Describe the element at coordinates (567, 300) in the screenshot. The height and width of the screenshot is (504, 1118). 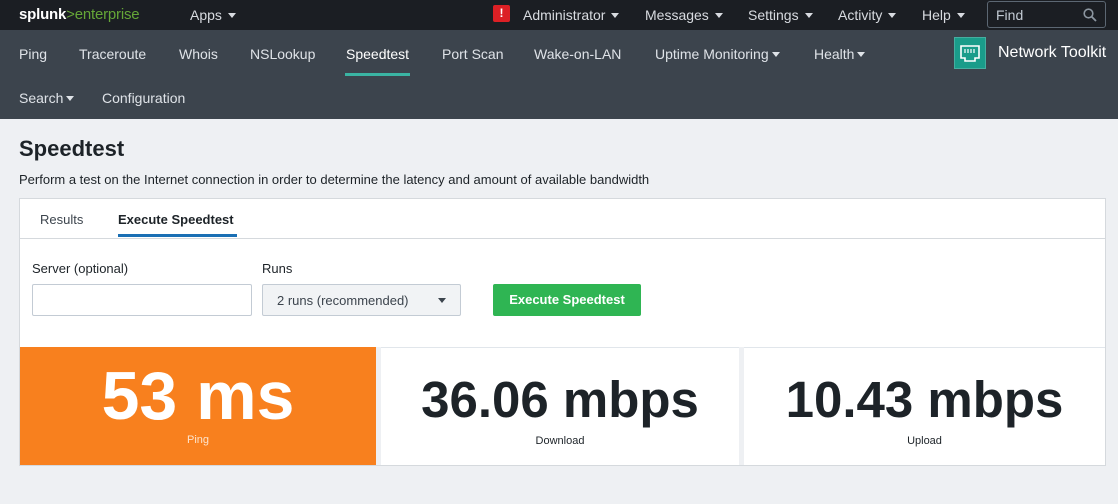
I see `execute-speedtest-button: Execute Speedtest` at that location.